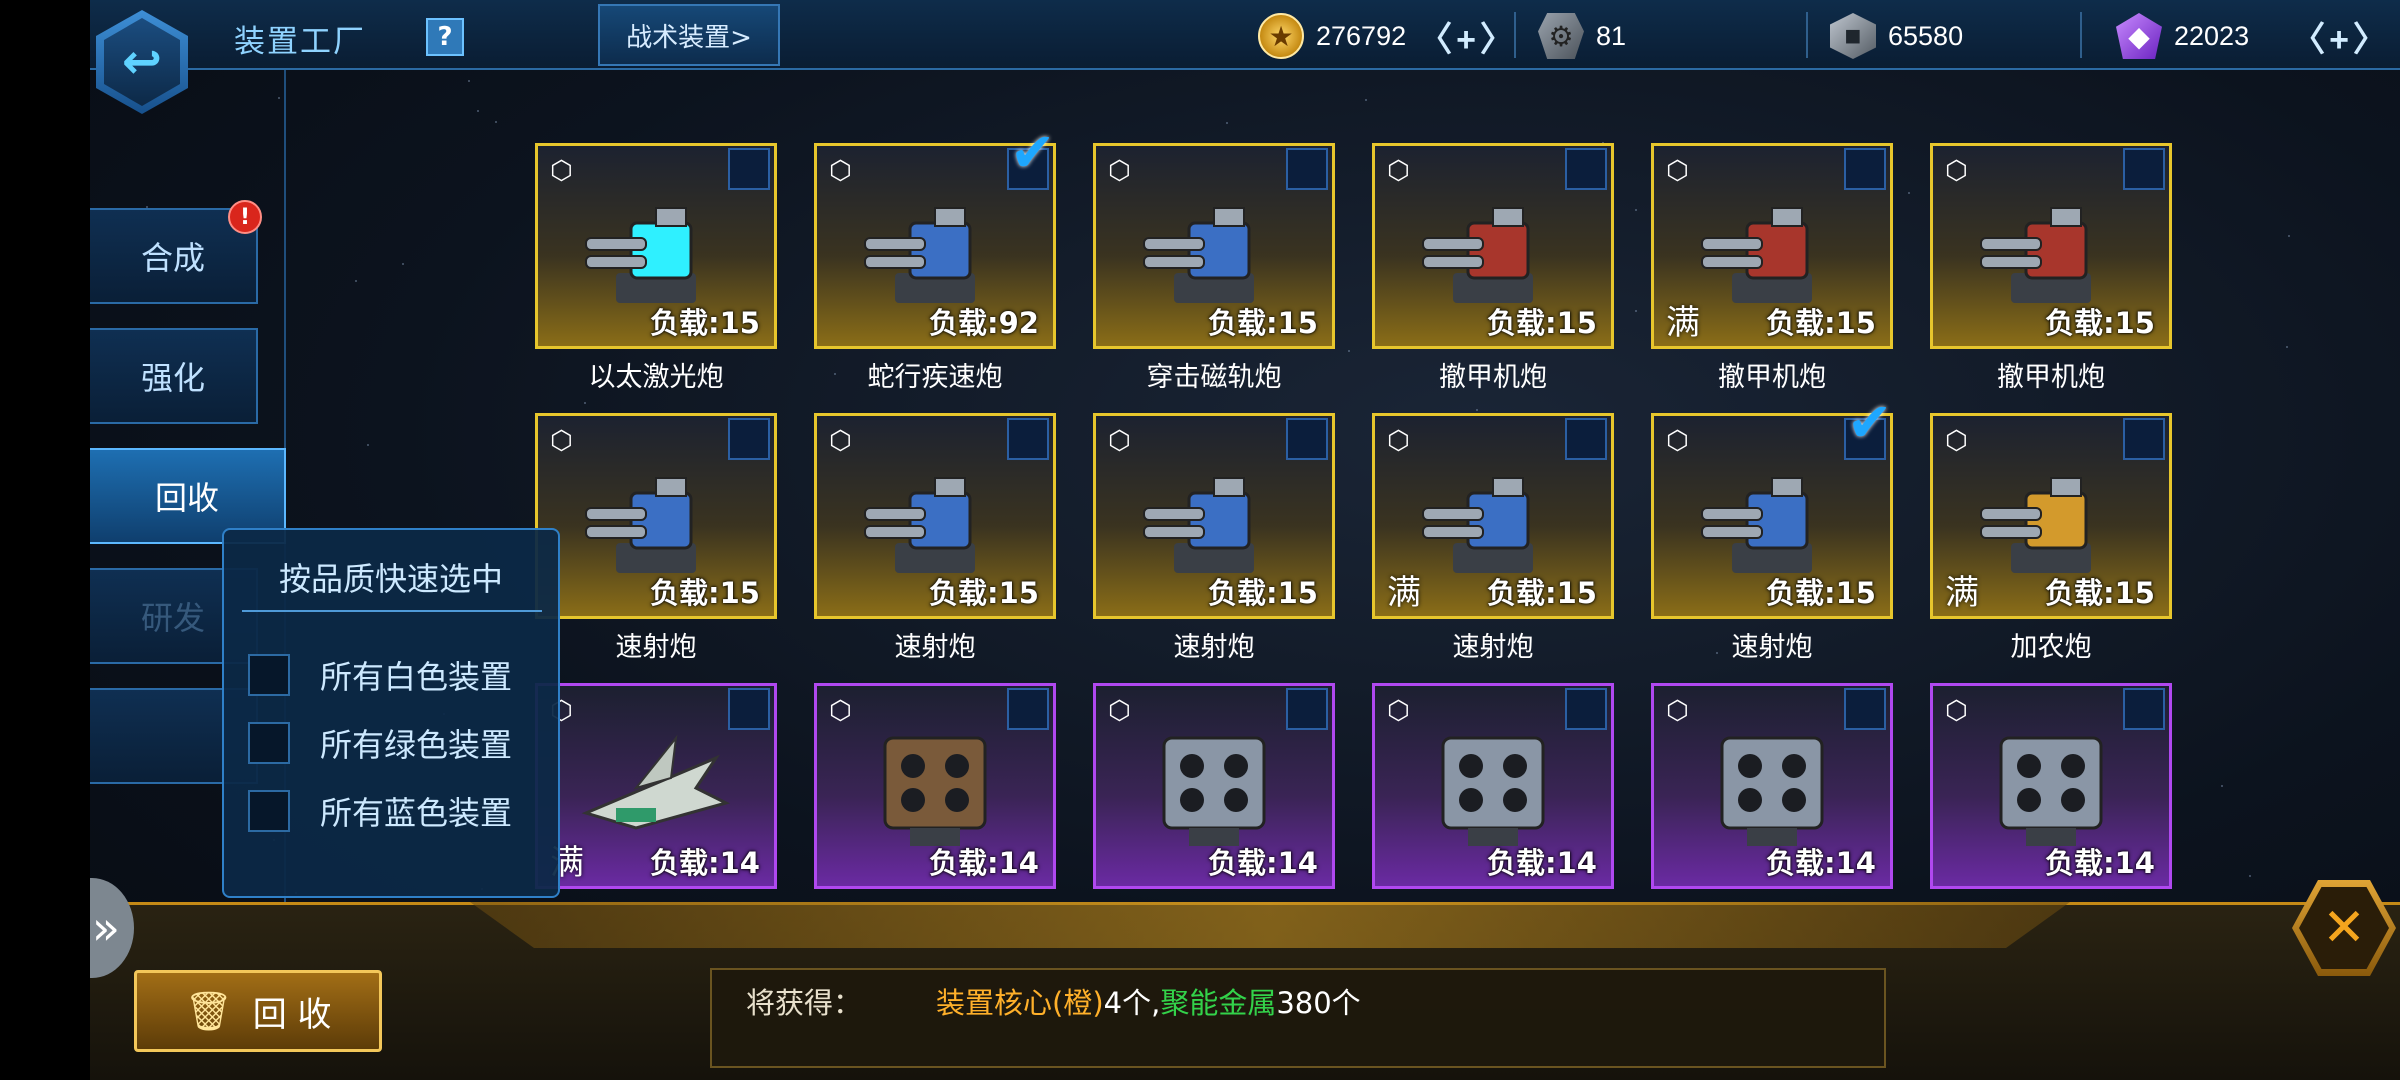 The width and height of the screenshot is (2400, 1080). I want to click on recycle-button: 🗑 回 收, so click(258, 1011).